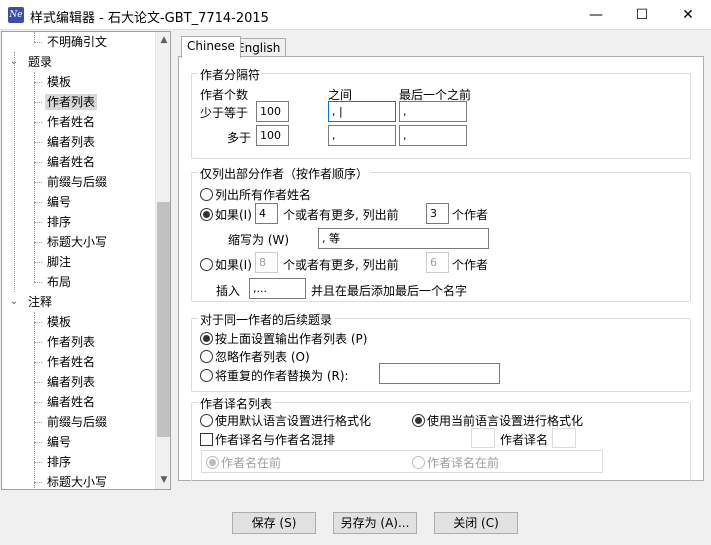 Image resolution: width=711 pixels, height=545 pixels. Describe the element at coordinates (259, 240) in the screenshot. I see `abbrev-label: 缩写为 (W)` at that location.